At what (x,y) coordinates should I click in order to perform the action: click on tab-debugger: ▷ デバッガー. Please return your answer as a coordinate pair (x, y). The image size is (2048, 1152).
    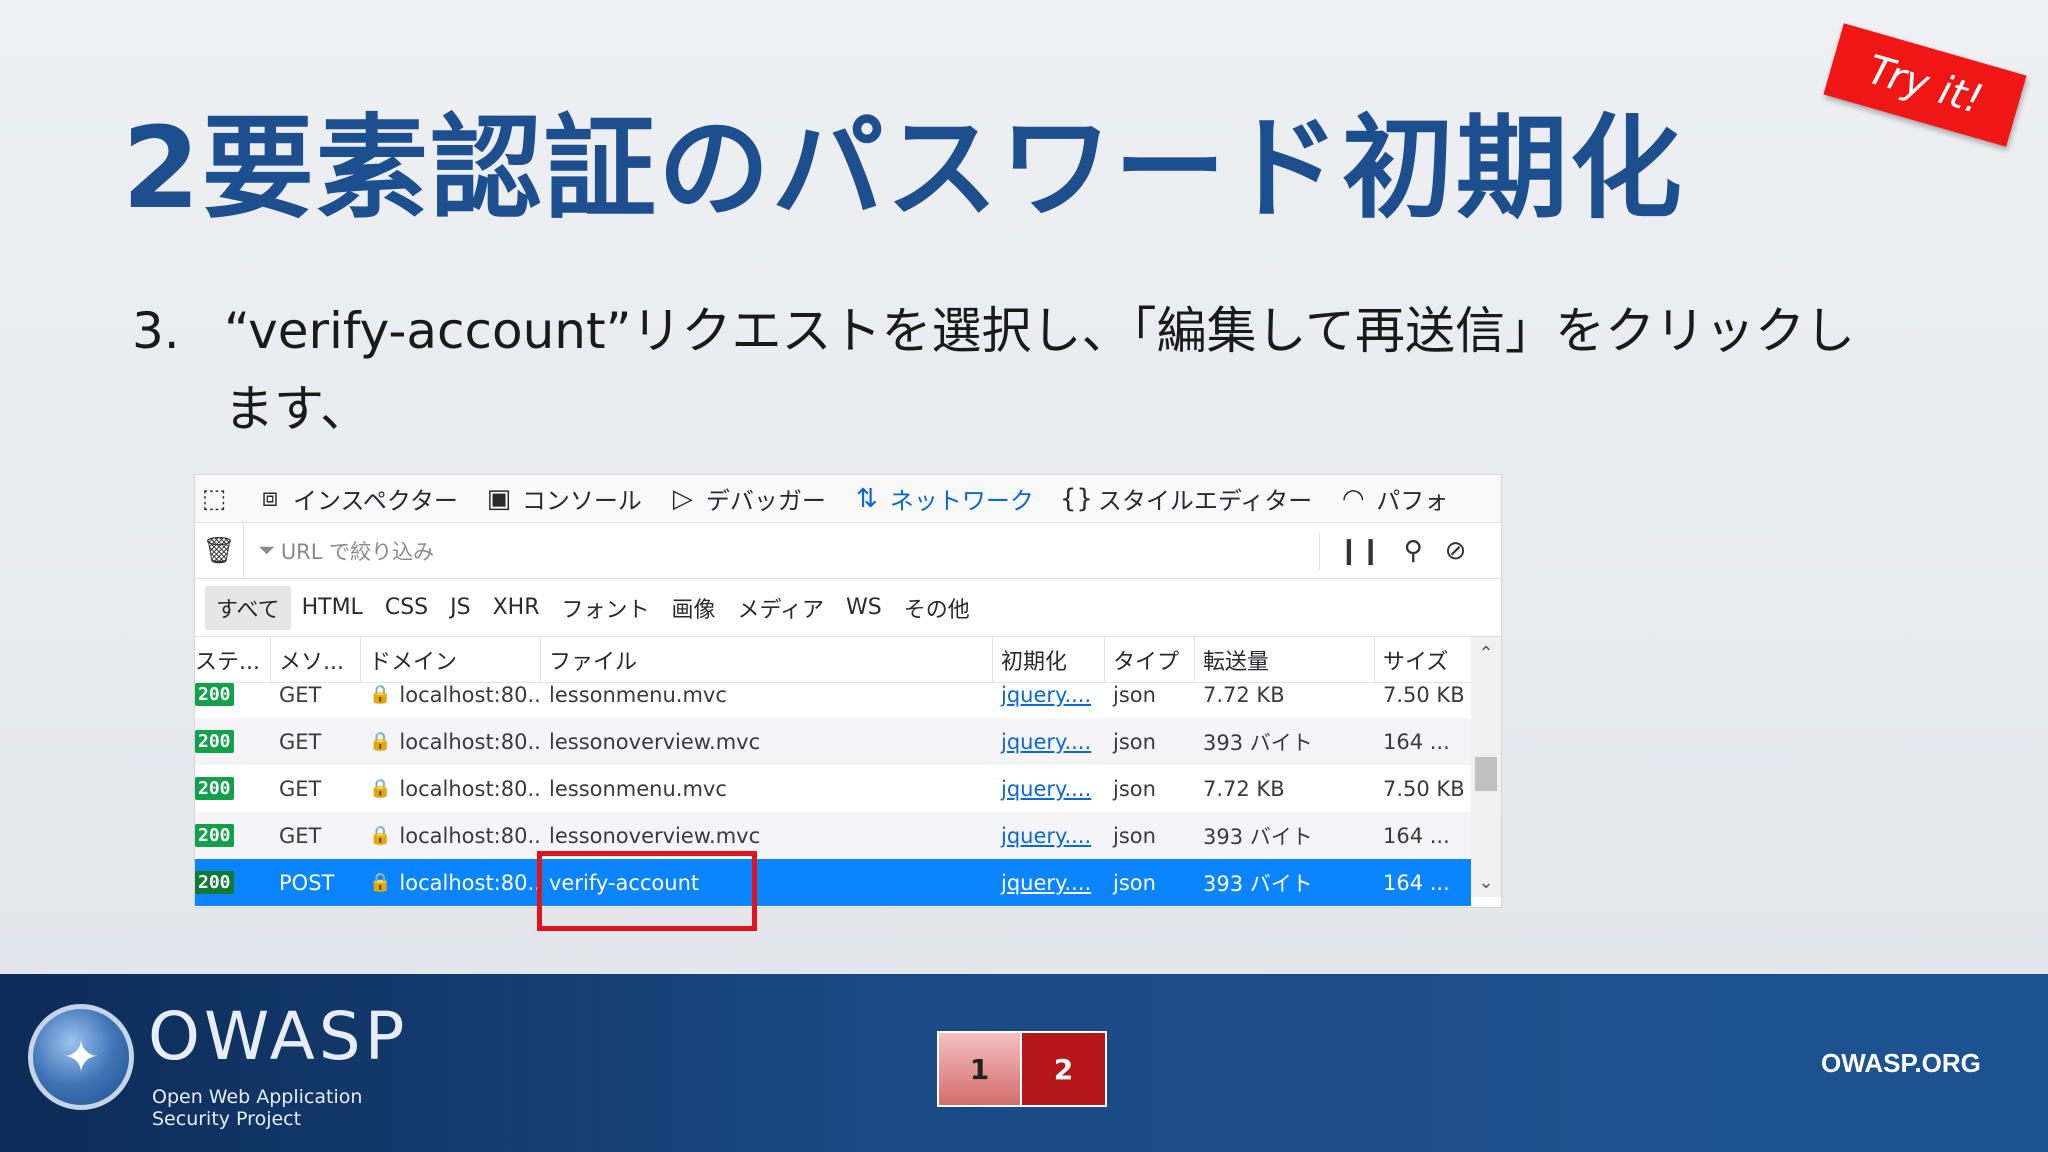
    Looking at the image, I should click on (747, 498).